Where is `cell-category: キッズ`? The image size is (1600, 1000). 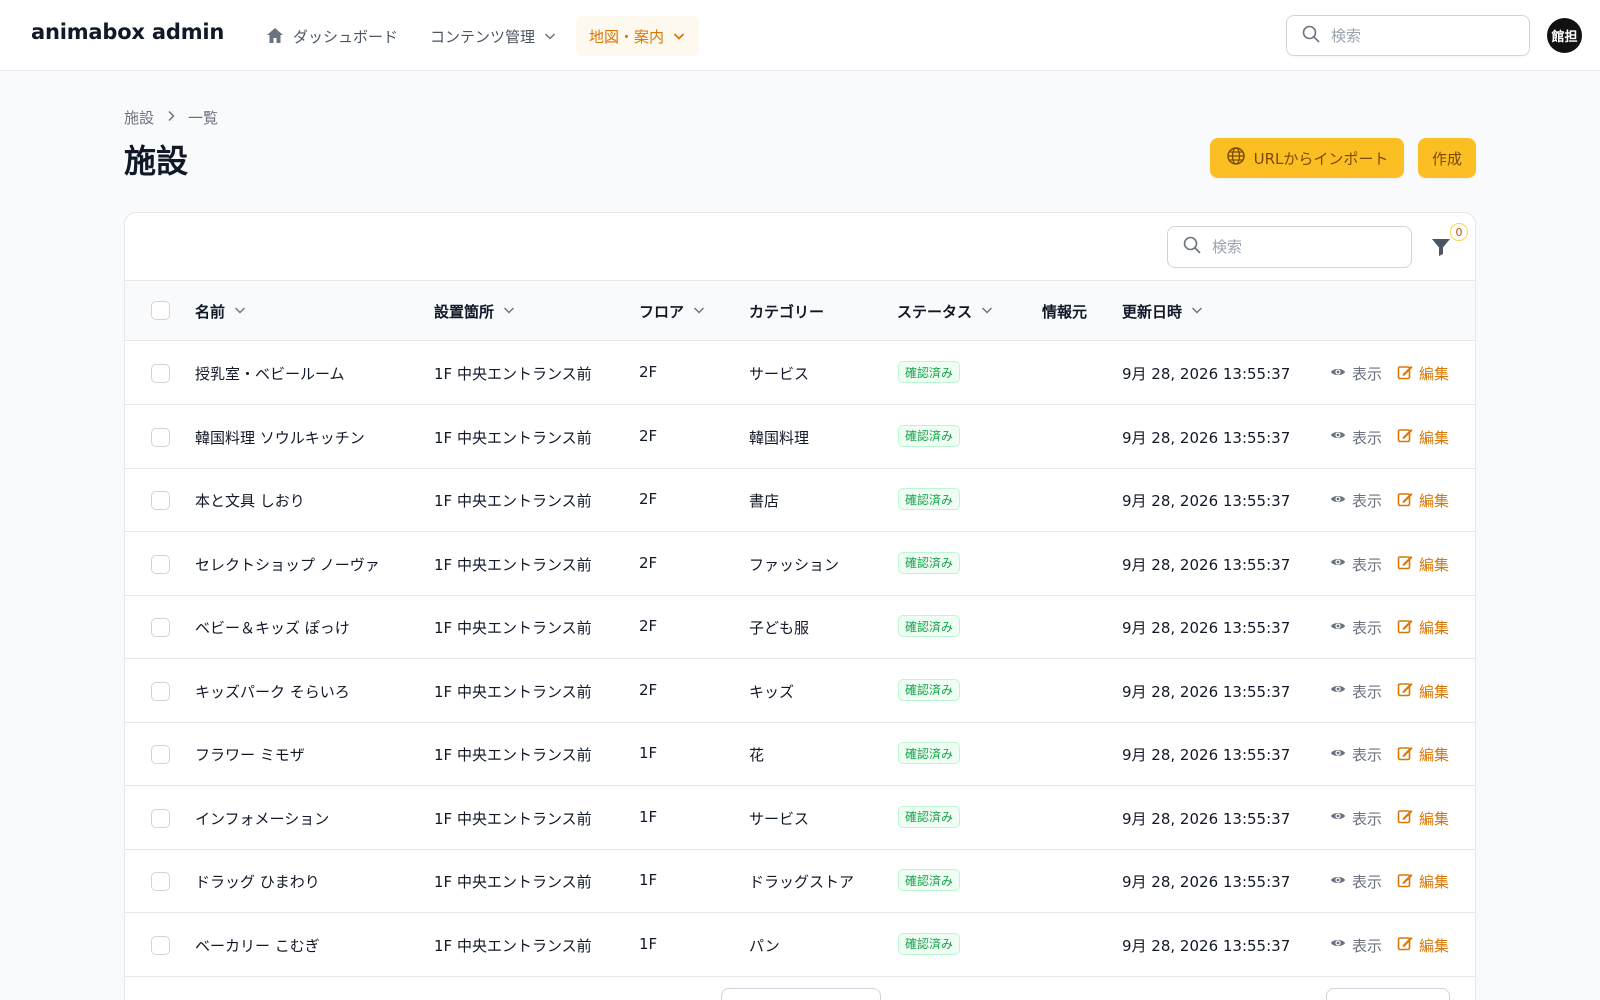 cell-category: キッズ is located at coordinates (772, 691).